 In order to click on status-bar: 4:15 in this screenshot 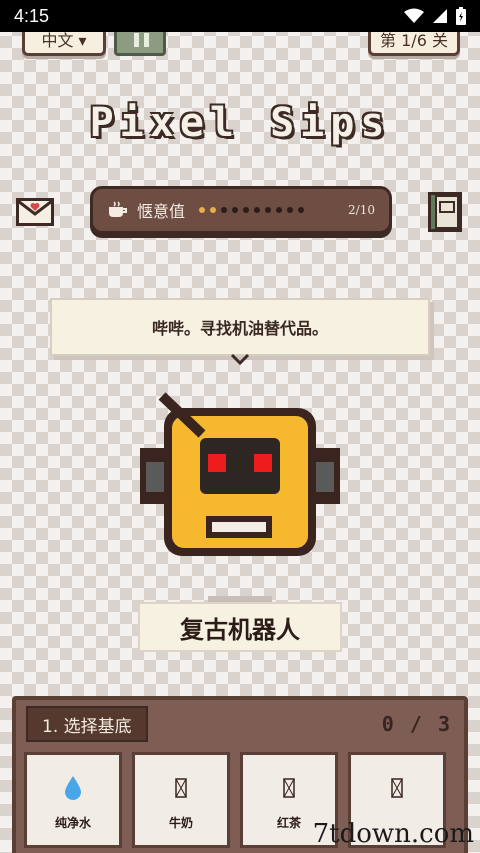, I will do `click(240, 16)`.